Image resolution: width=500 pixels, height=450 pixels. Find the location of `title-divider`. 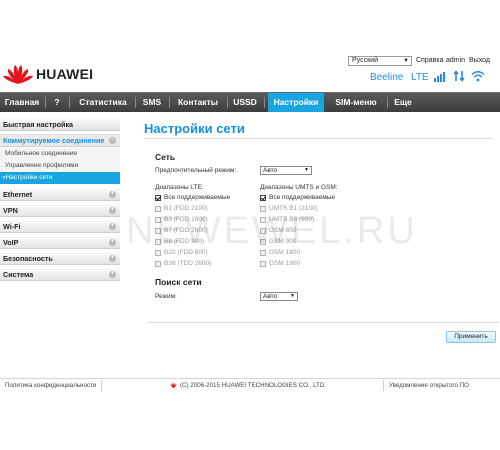

title-divider is located at coordinates (318, 138).